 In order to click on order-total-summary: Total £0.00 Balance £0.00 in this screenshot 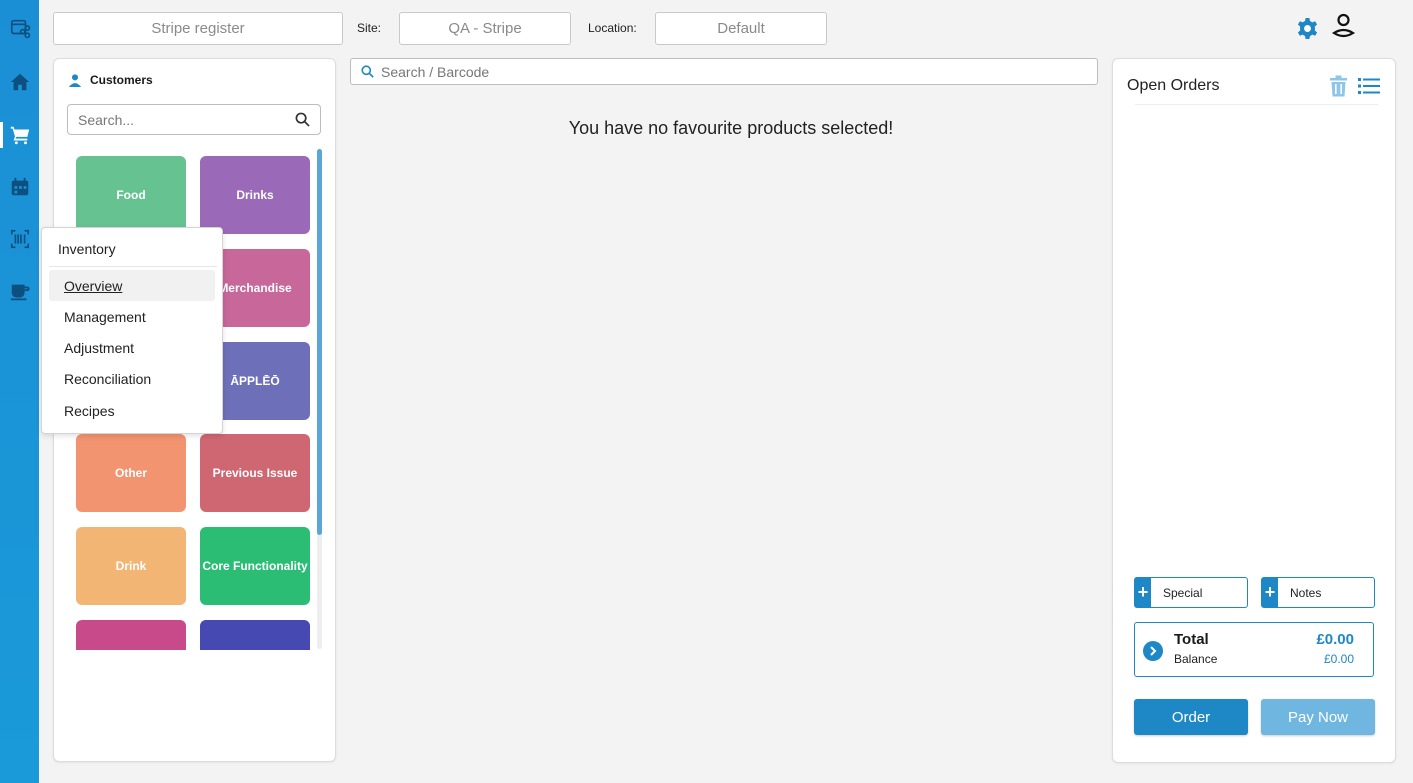, I will do `click(1254, 649)`.